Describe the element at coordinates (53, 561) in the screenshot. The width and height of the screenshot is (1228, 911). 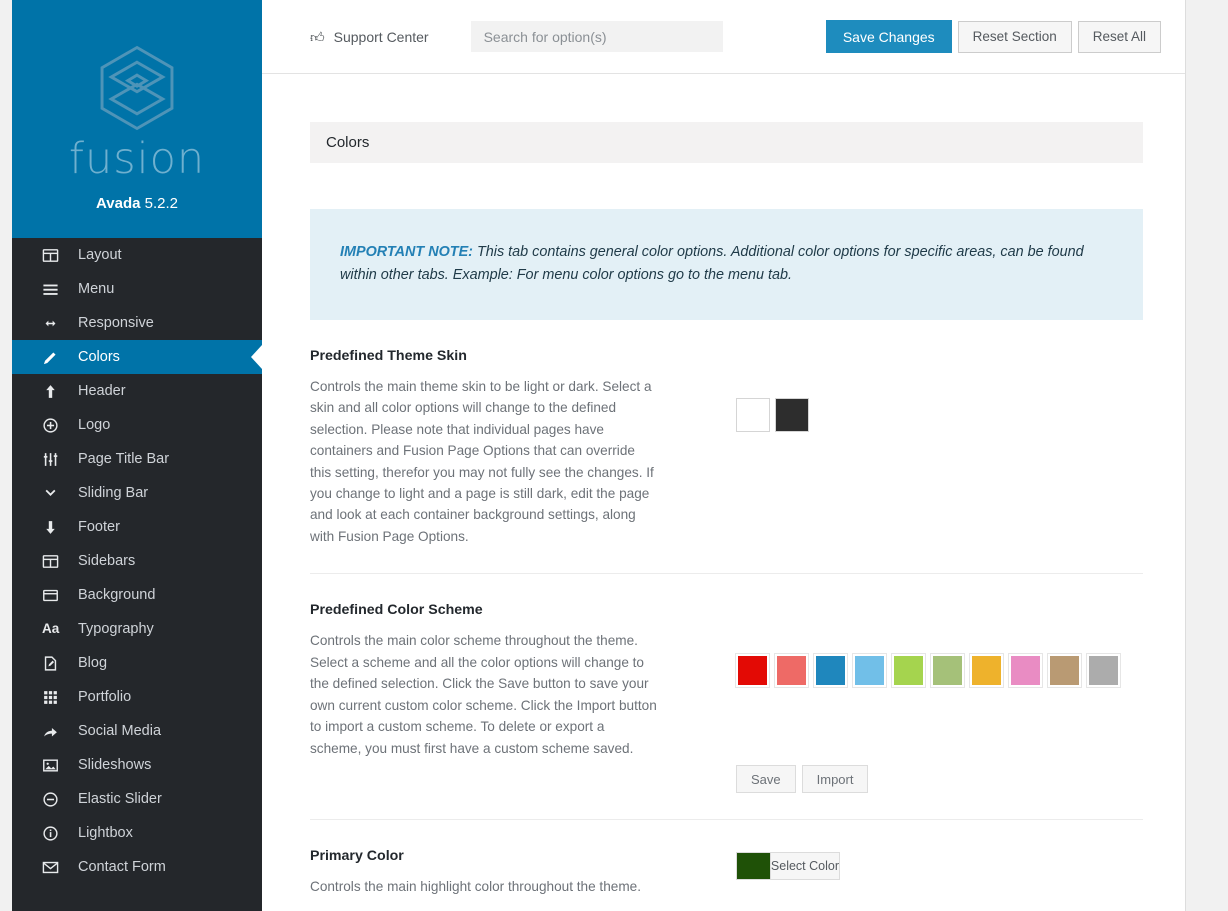
I see `sidebars-icon` at that location.